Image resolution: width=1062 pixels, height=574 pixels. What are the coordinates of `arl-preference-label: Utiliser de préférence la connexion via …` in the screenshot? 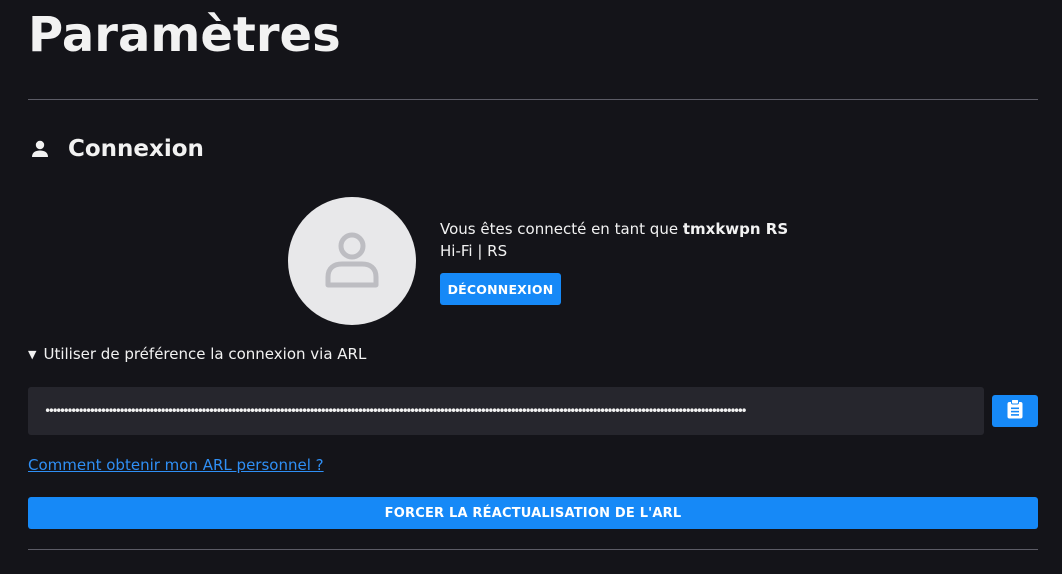 It's located at (205, 354).